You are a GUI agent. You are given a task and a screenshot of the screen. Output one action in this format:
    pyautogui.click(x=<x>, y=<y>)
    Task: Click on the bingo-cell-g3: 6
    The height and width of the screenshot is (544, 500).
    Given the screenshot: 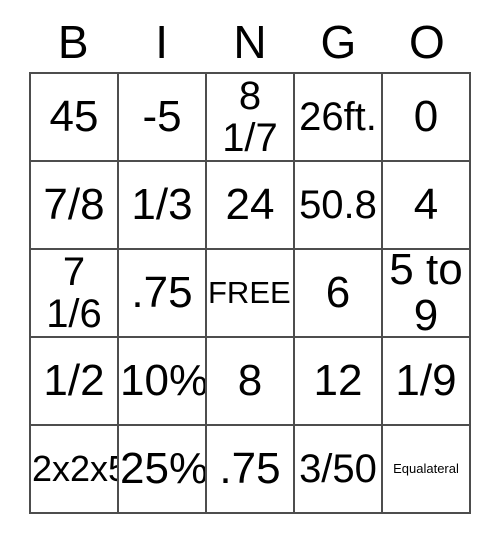 What is the action you would take?
    pyautogui.click(x=339, y=294)
    